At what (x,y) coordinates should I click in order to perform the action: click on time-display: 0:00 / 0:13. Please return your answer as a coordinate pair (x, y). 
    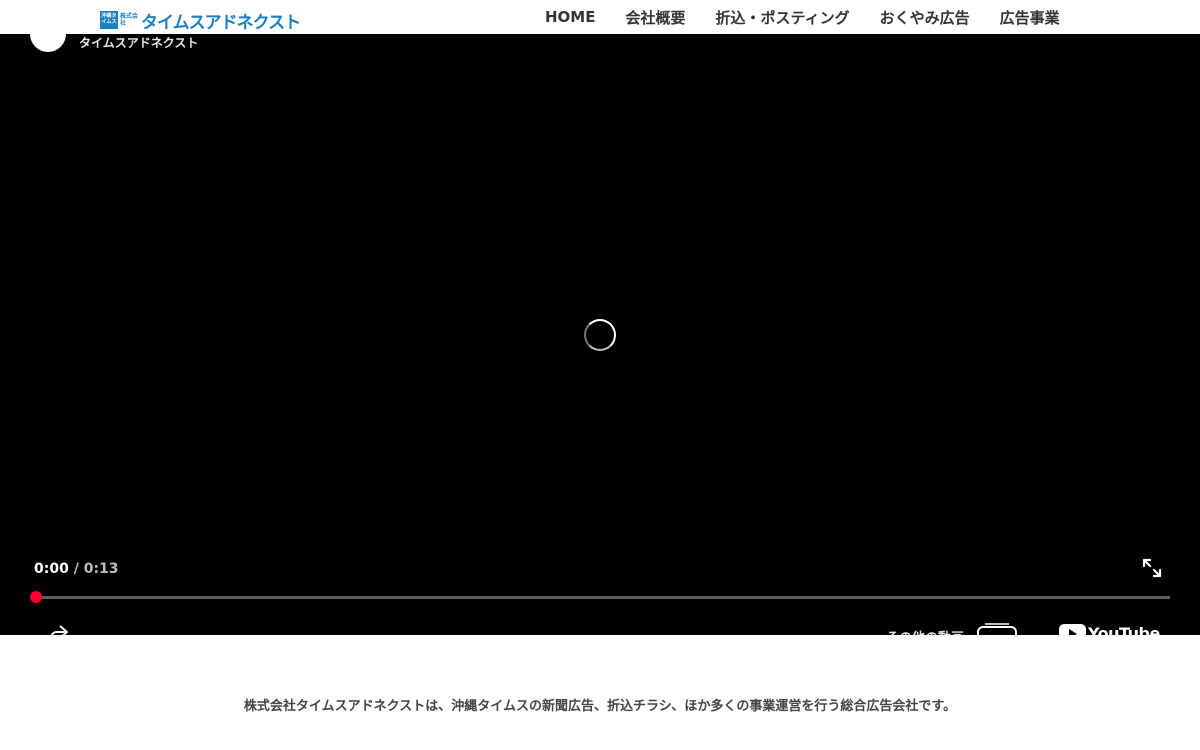
    Looking at the image, I should click on (76, 569).